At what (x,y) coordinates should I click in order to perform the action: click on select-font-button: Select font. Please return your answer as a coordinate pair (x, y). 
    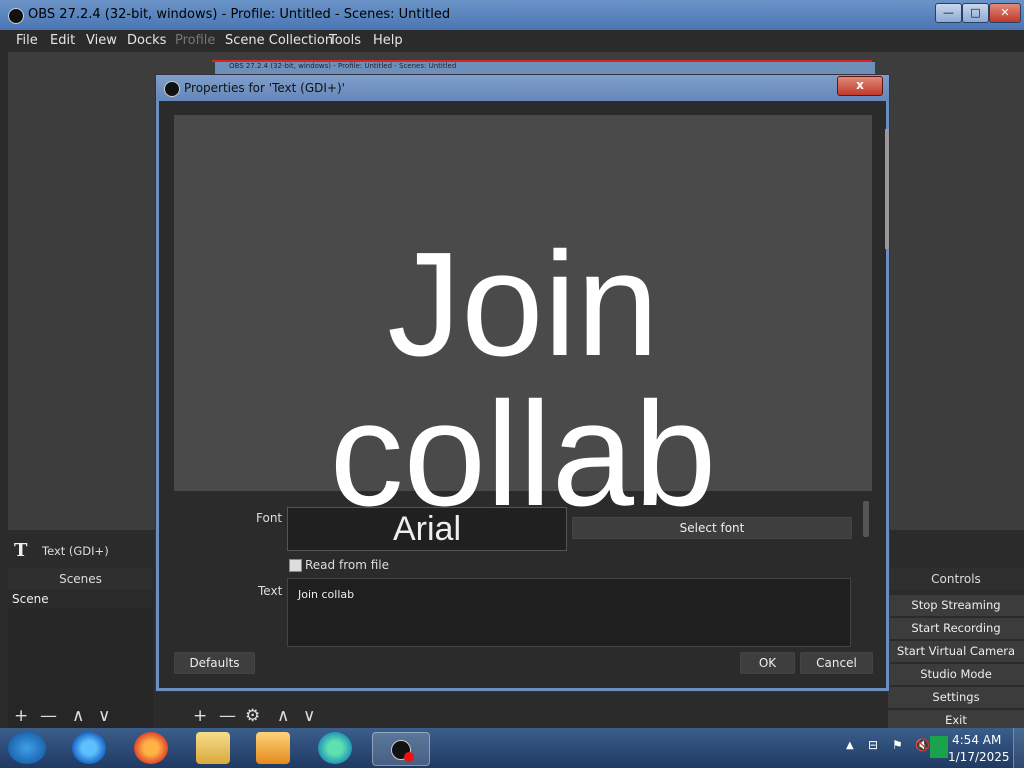
    Looking at the image, I should click on (712, 528).